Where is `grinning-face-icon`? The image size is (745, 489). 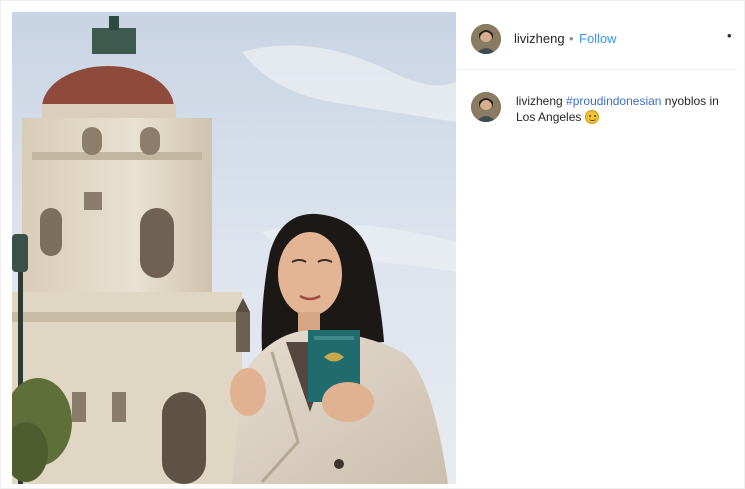 grinning-face-icon is located at coordinates (591, 117).